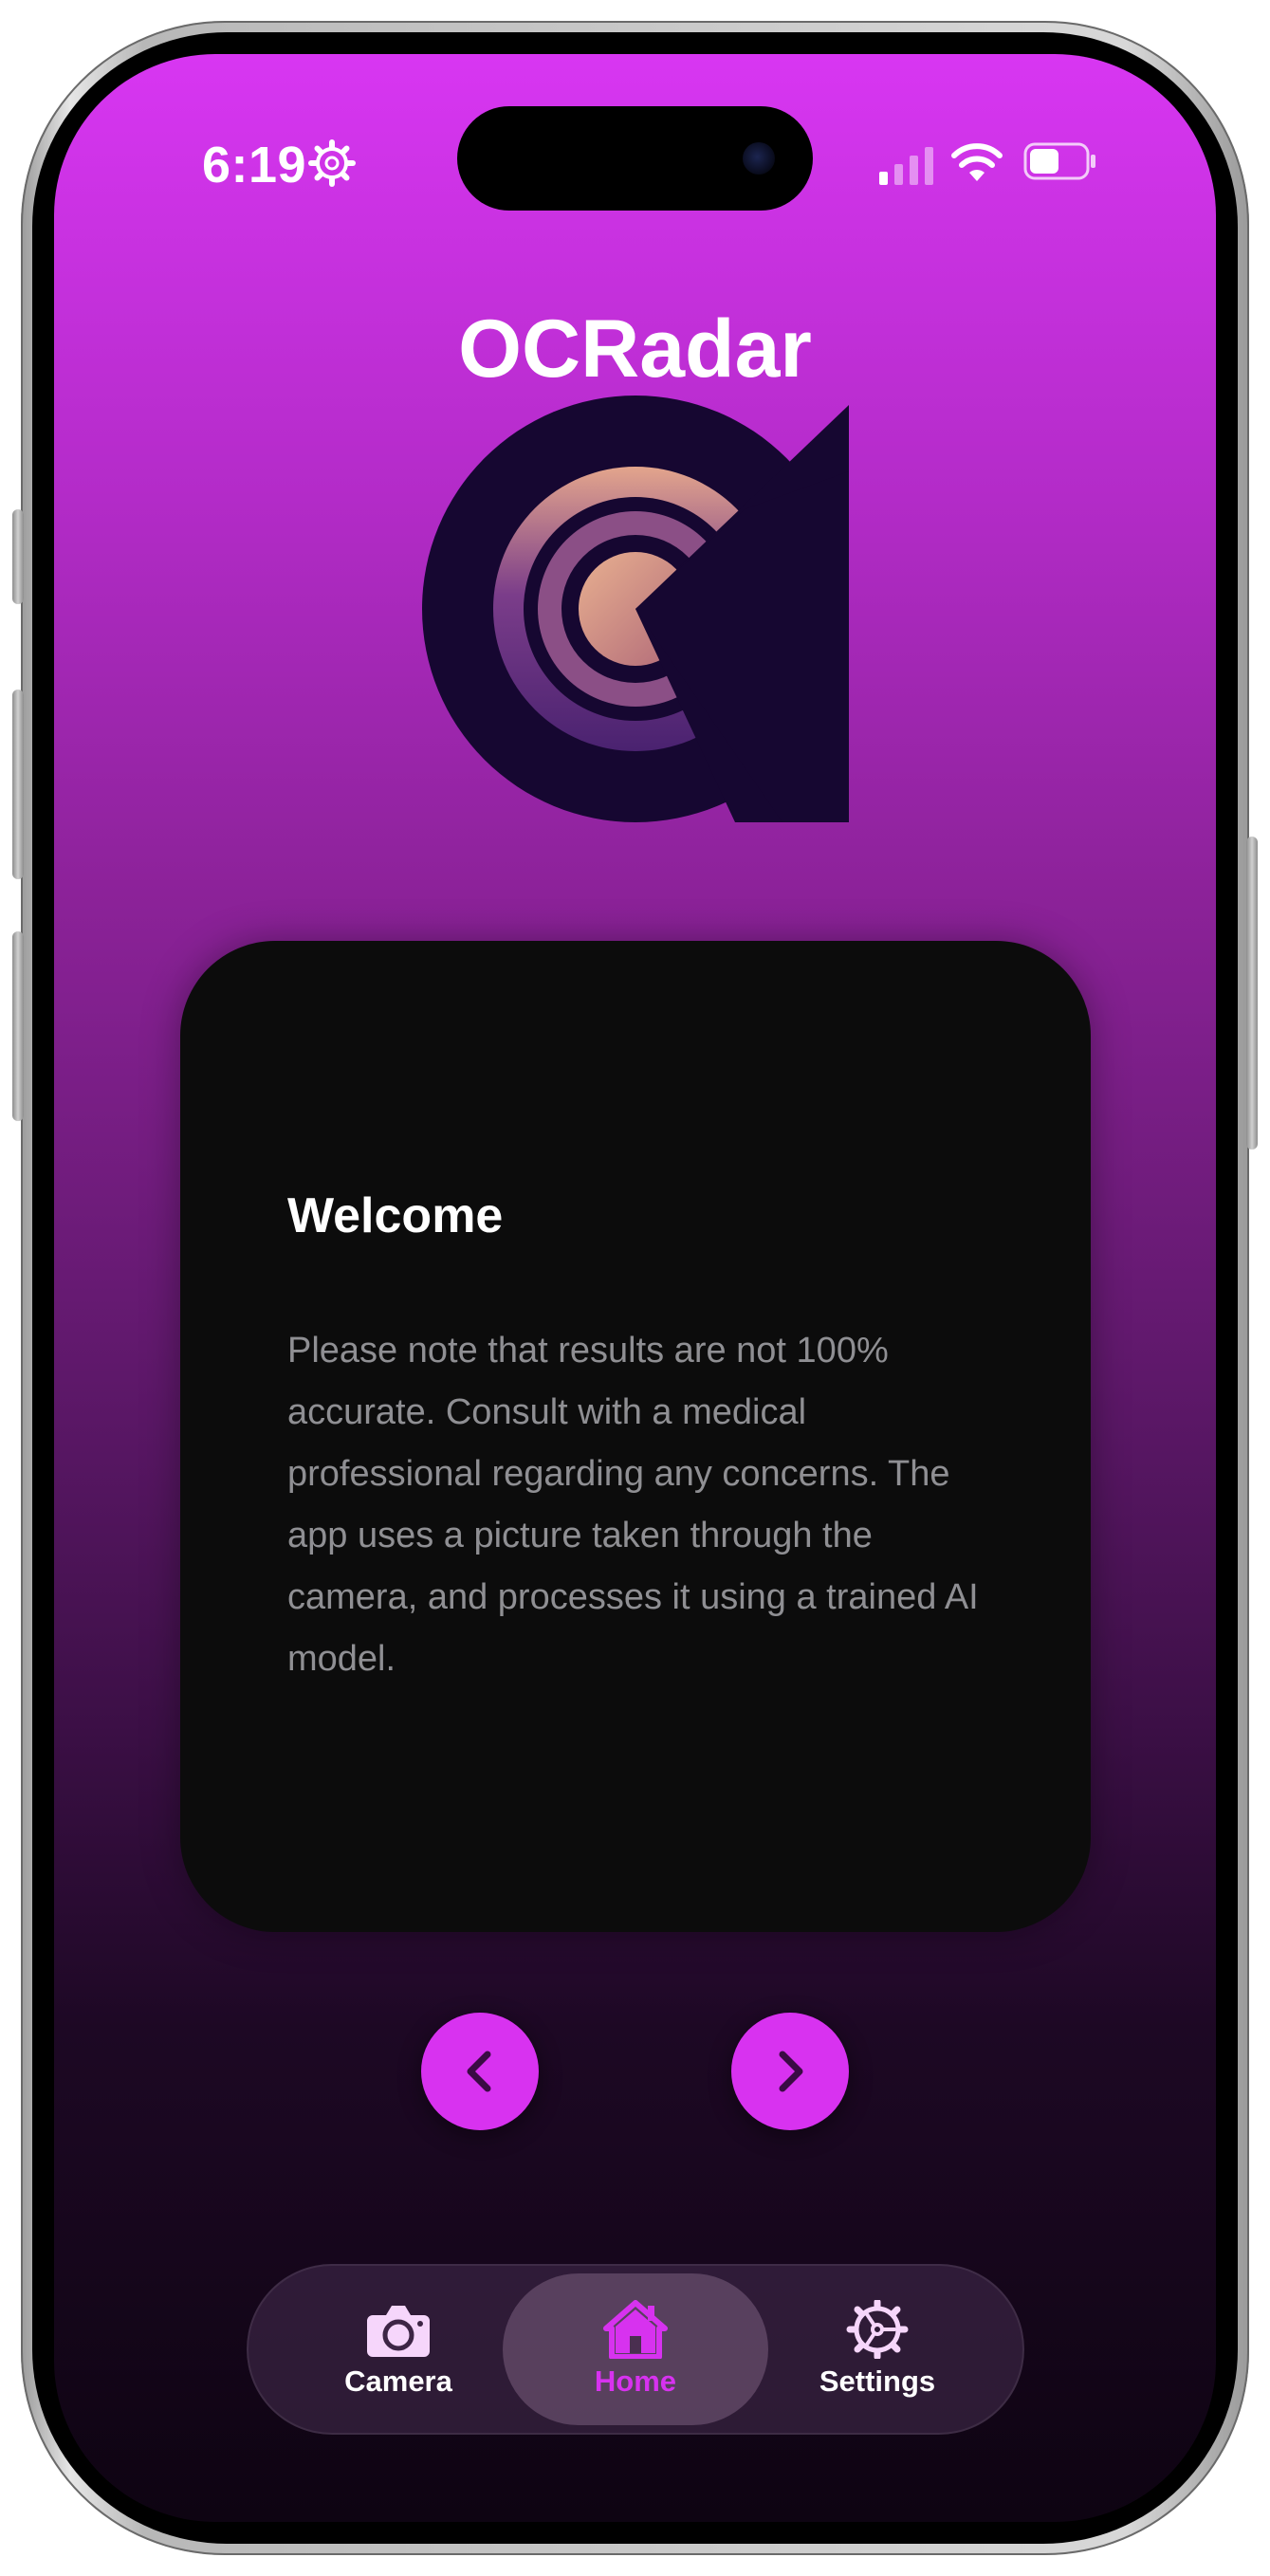 This screenshot has width=1270, height=2576. I want to click on tab-camera-label: Camera, so click(398, 2381).